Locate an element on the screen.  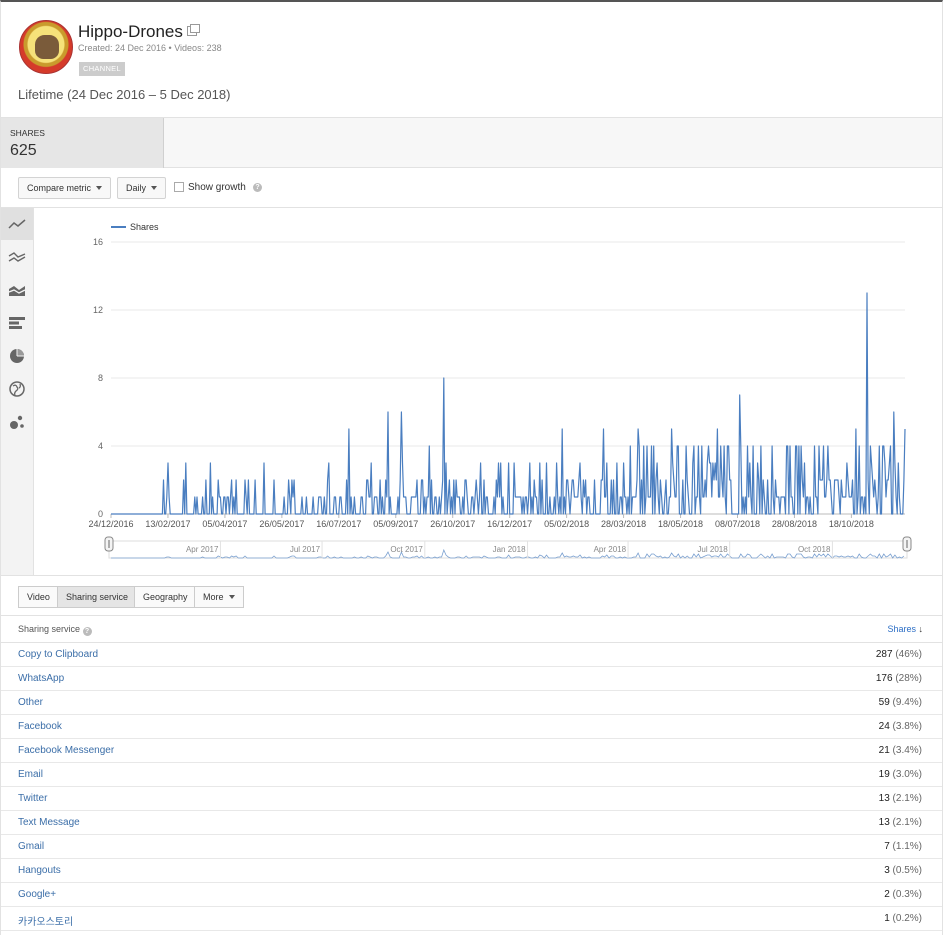
x-tick-label: 08/07/2018 is located at coordinates (737, 524).